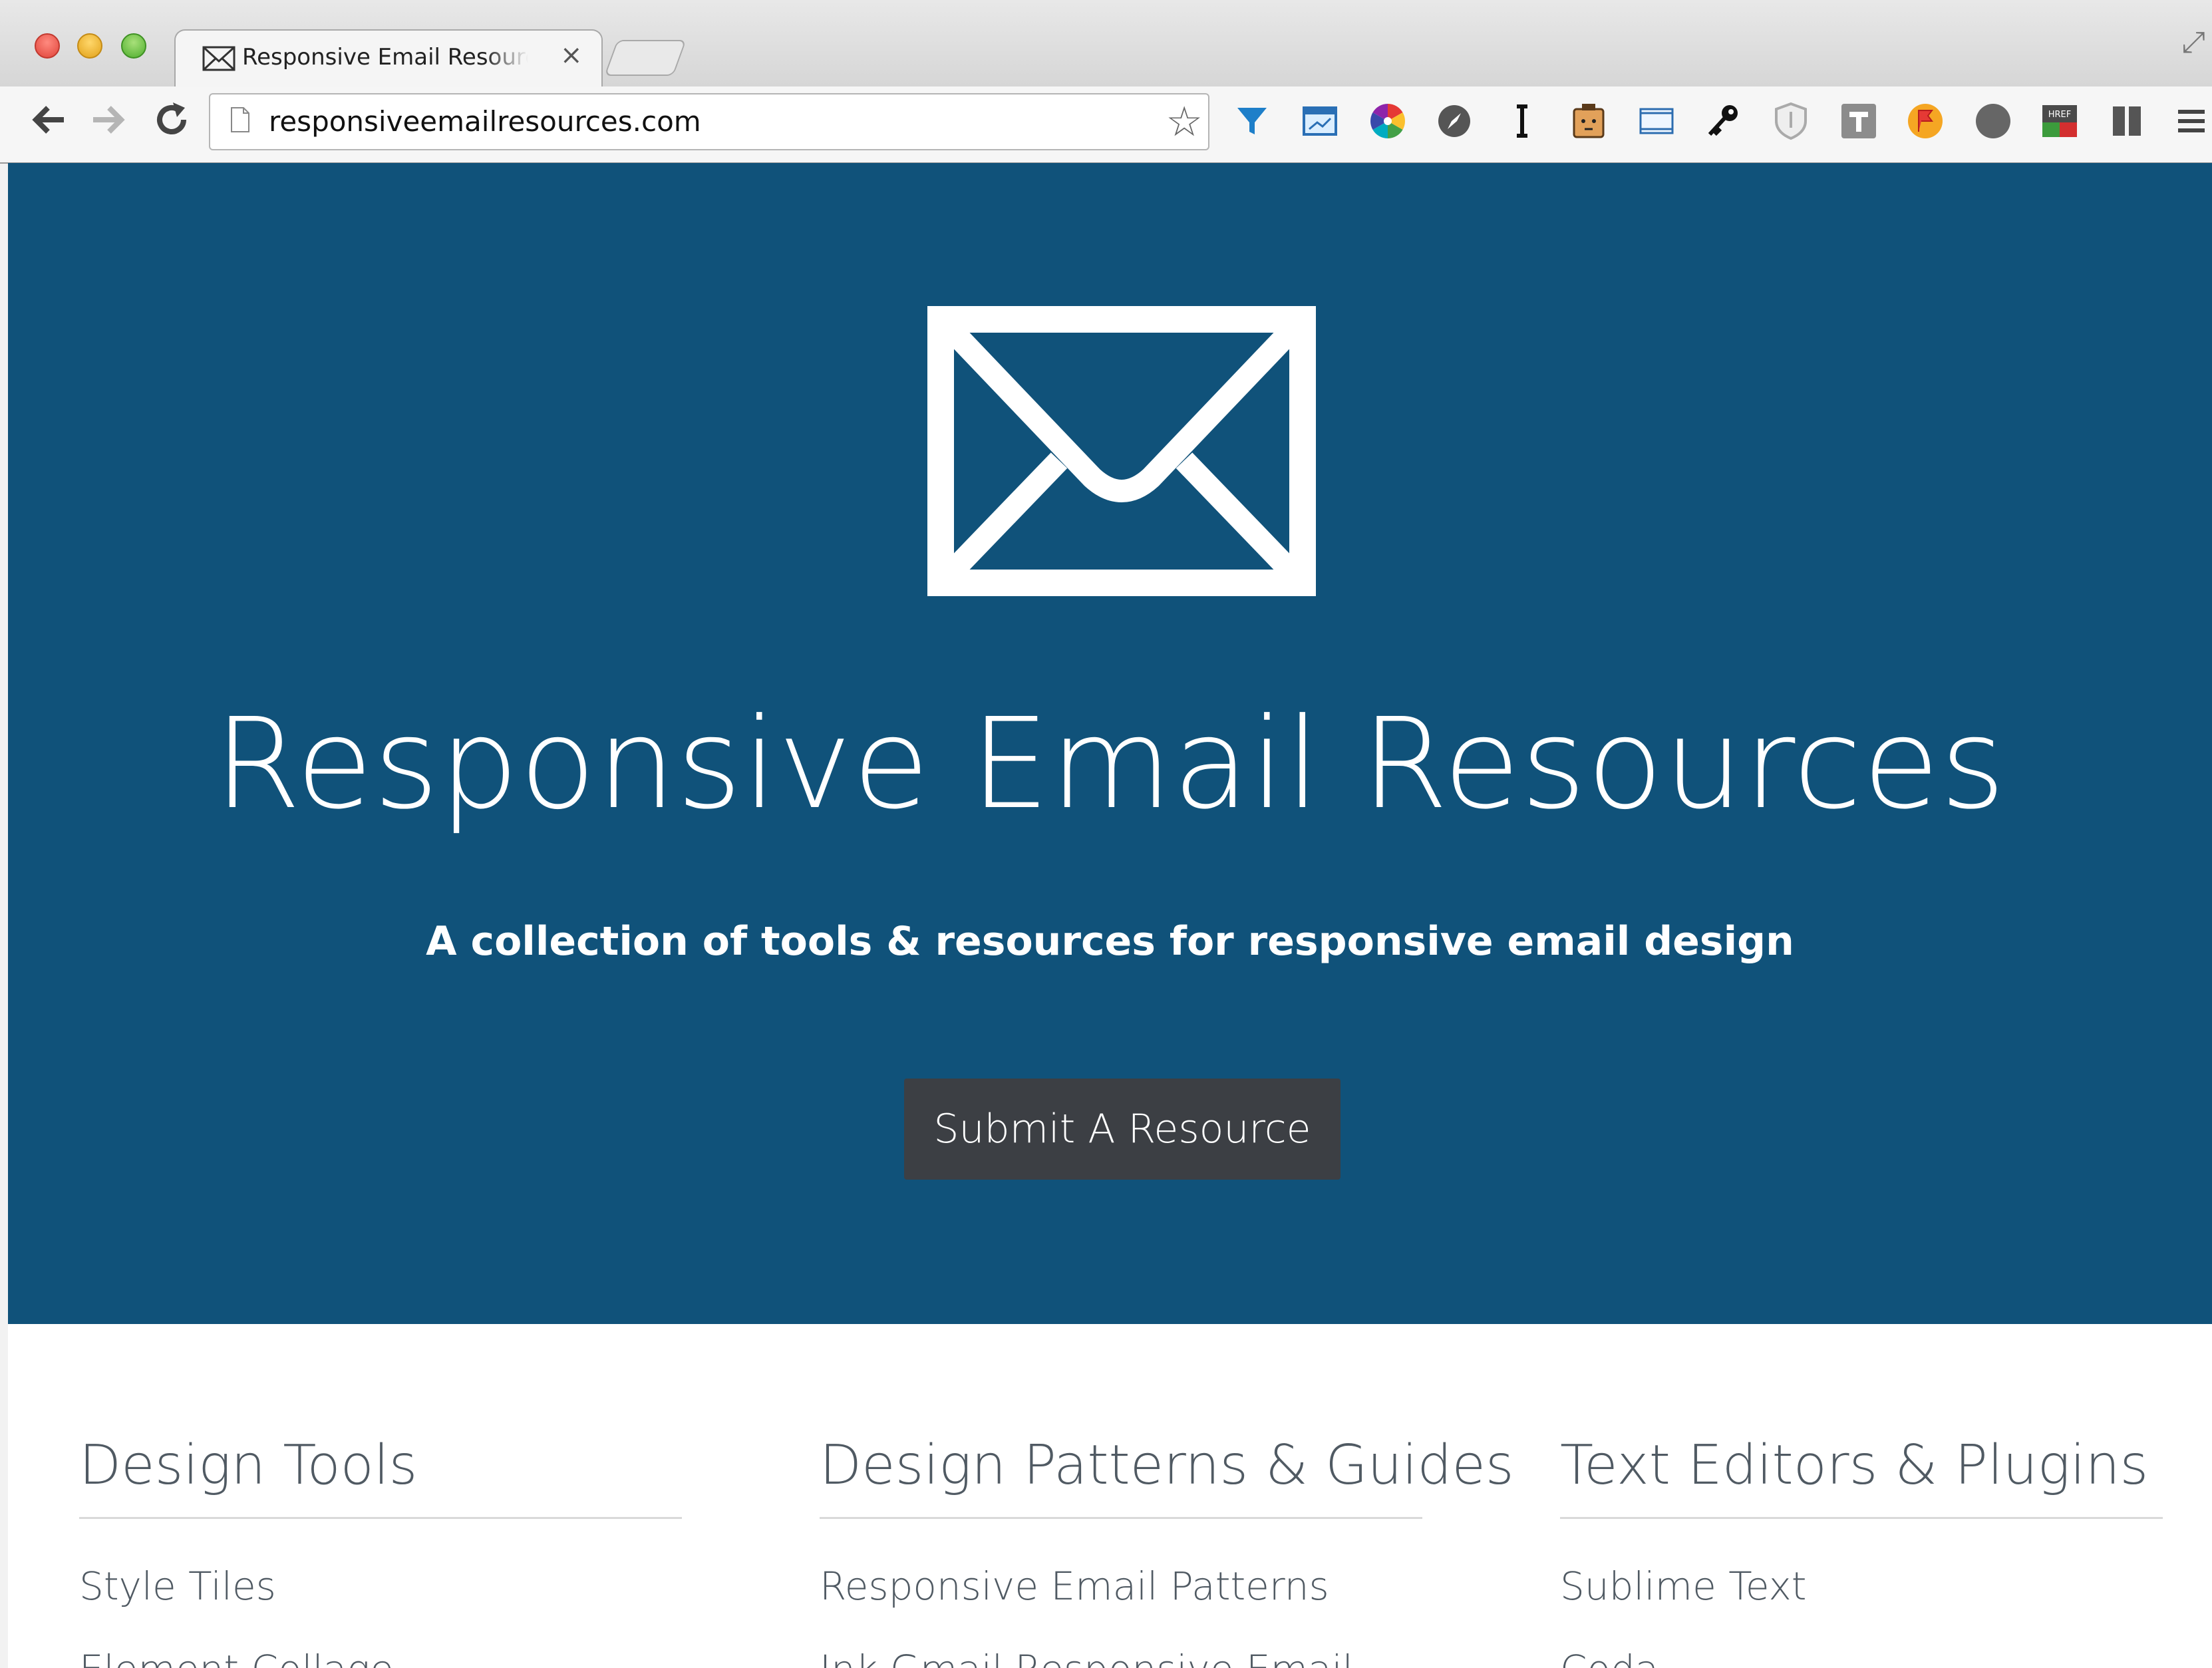 The image size is (2212, 1668). Describe the element at coordinates (709, 121) in the screenshot. I see `address-bar: responsiveemailresources.com ☆` at that location.